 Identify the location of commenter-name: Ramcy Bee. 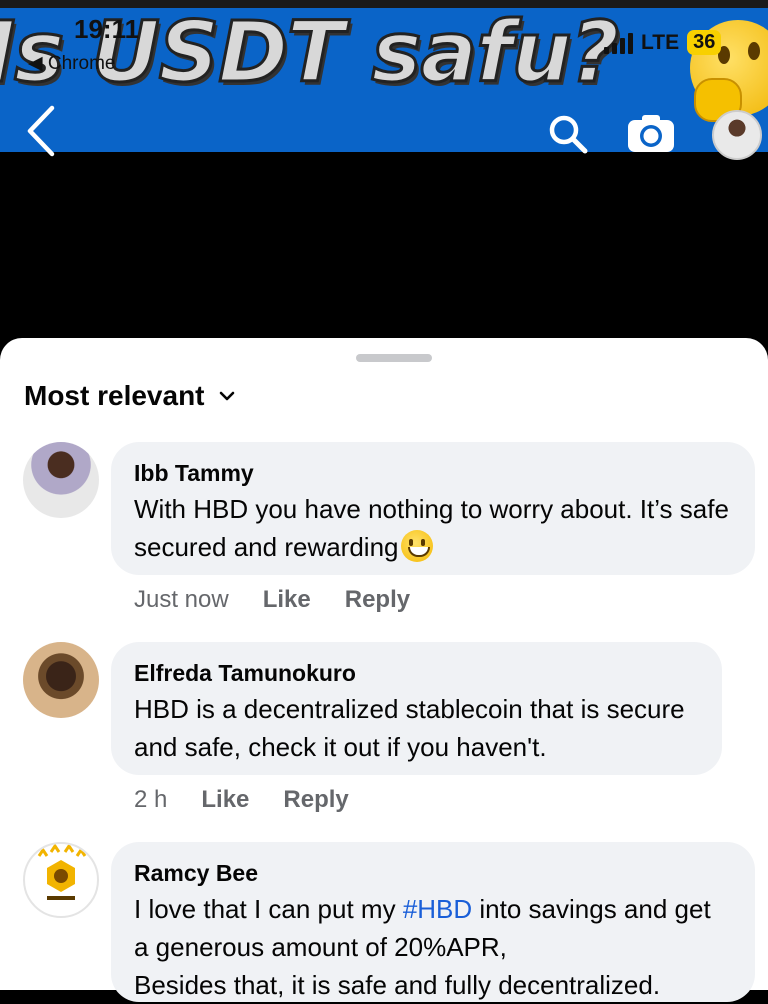
(432, 873).